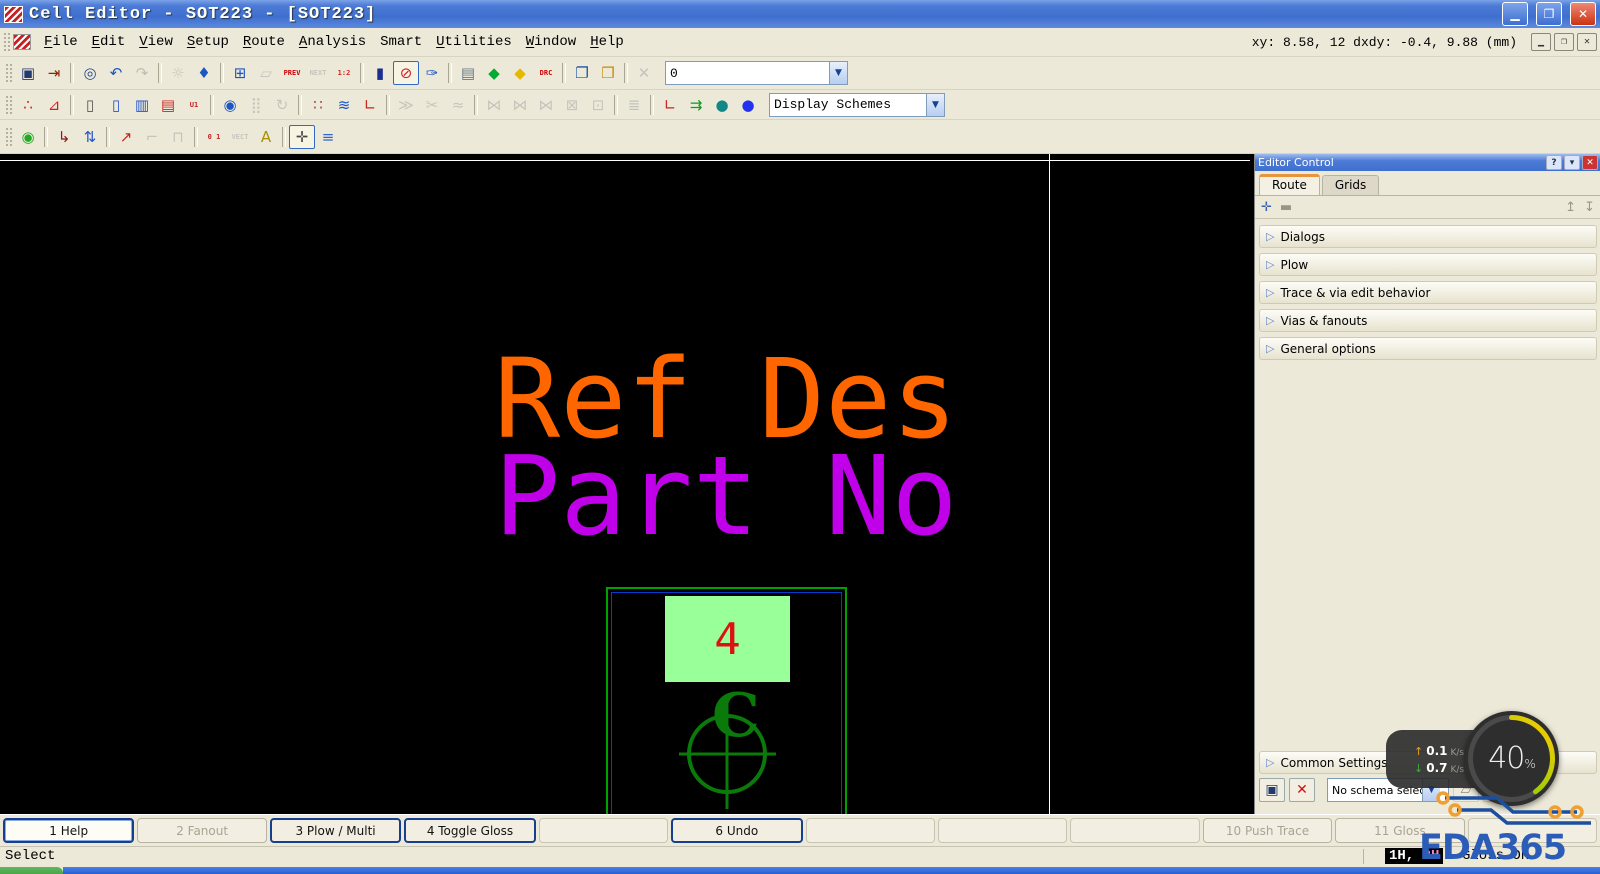 The image size is (1600, 874). Describe the element at coordinates (474, 42) in the screenshot. I see `menu-utilities: Utilities` at that location.